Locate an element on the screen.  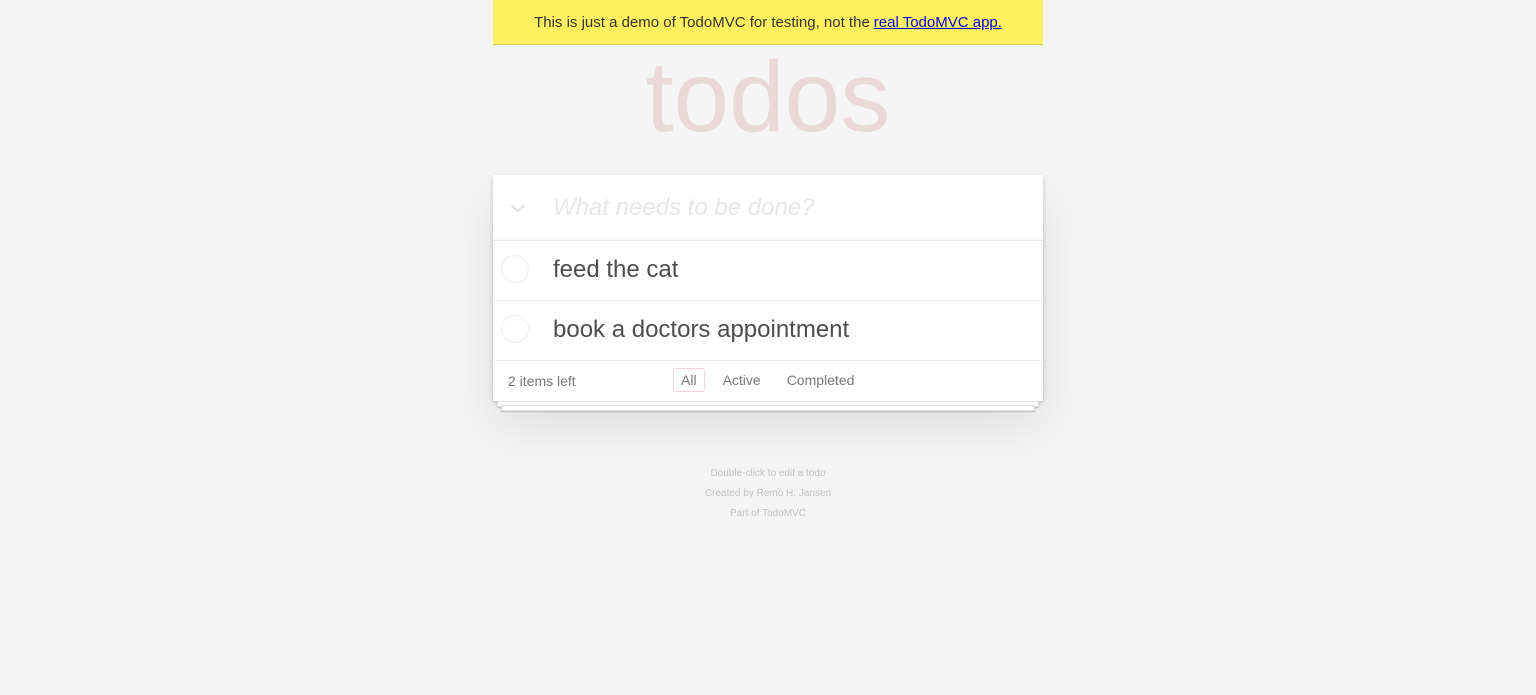
filter-completed: Completed is located at coordinates (821, 380).